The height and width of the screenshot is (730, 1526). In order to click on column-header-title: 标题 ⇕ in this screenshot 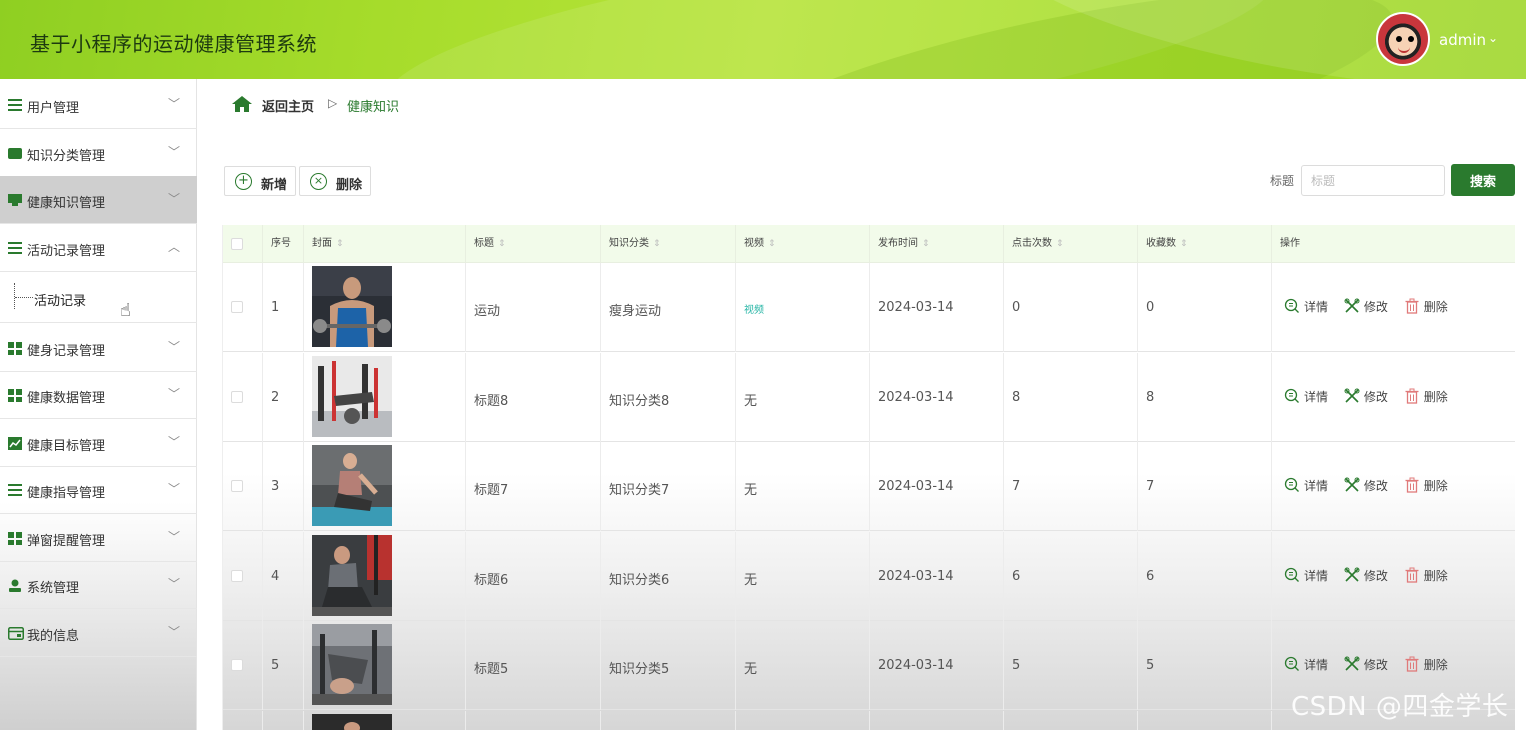, I will do `click(533, 244)`.